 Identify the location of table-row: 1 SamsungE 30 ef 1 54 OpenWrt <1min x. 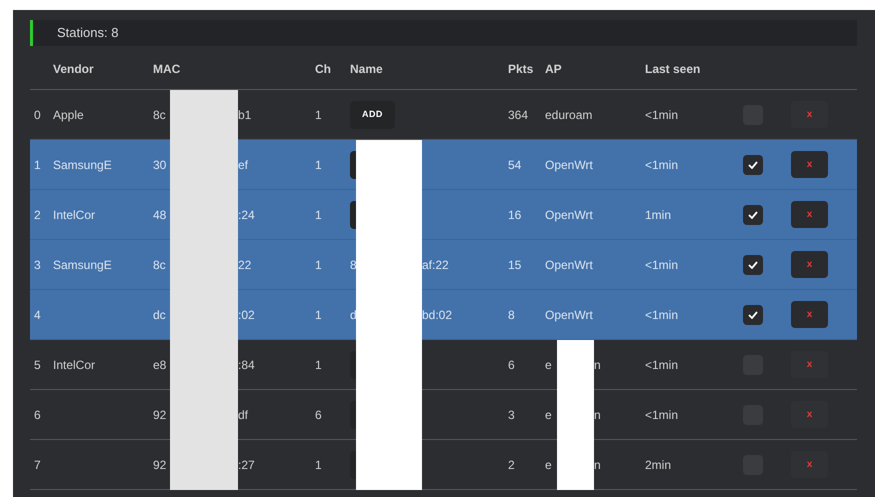
(443, 165).